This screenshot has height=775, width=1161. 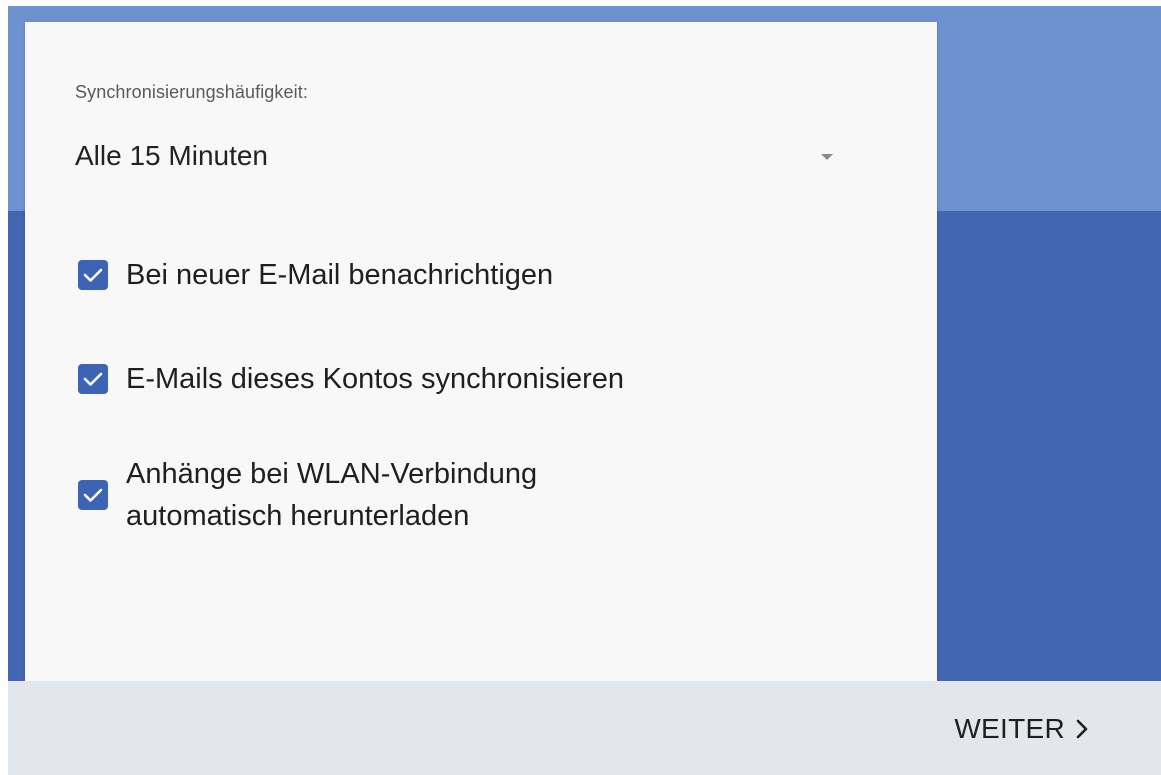 What do you see at coordinates (1082, 729) in the screenshot?
I see `chevron-right-icon` at bounding box center [1082, 729].